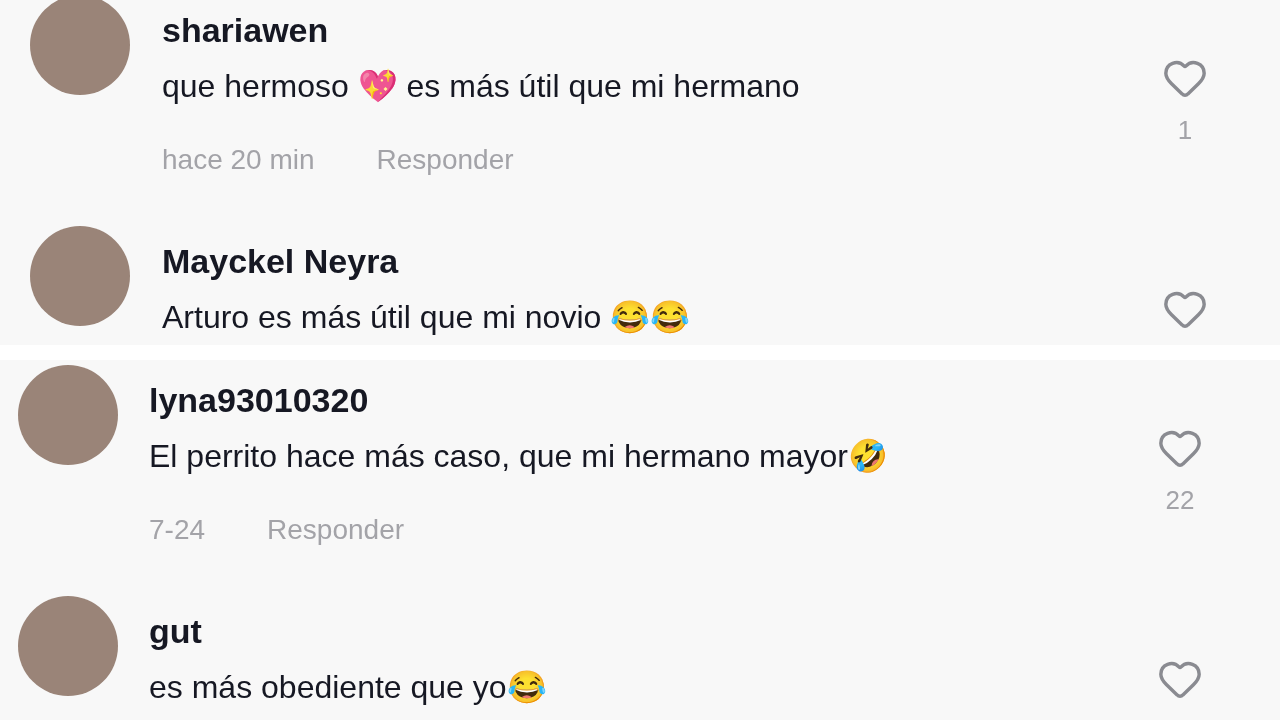 The height and width of the screenshot is (720, 1280). What do you see at coordinates (1185, 130) in the screenshot?
I see `like-count: 1` at bounding box center [1185, 130].